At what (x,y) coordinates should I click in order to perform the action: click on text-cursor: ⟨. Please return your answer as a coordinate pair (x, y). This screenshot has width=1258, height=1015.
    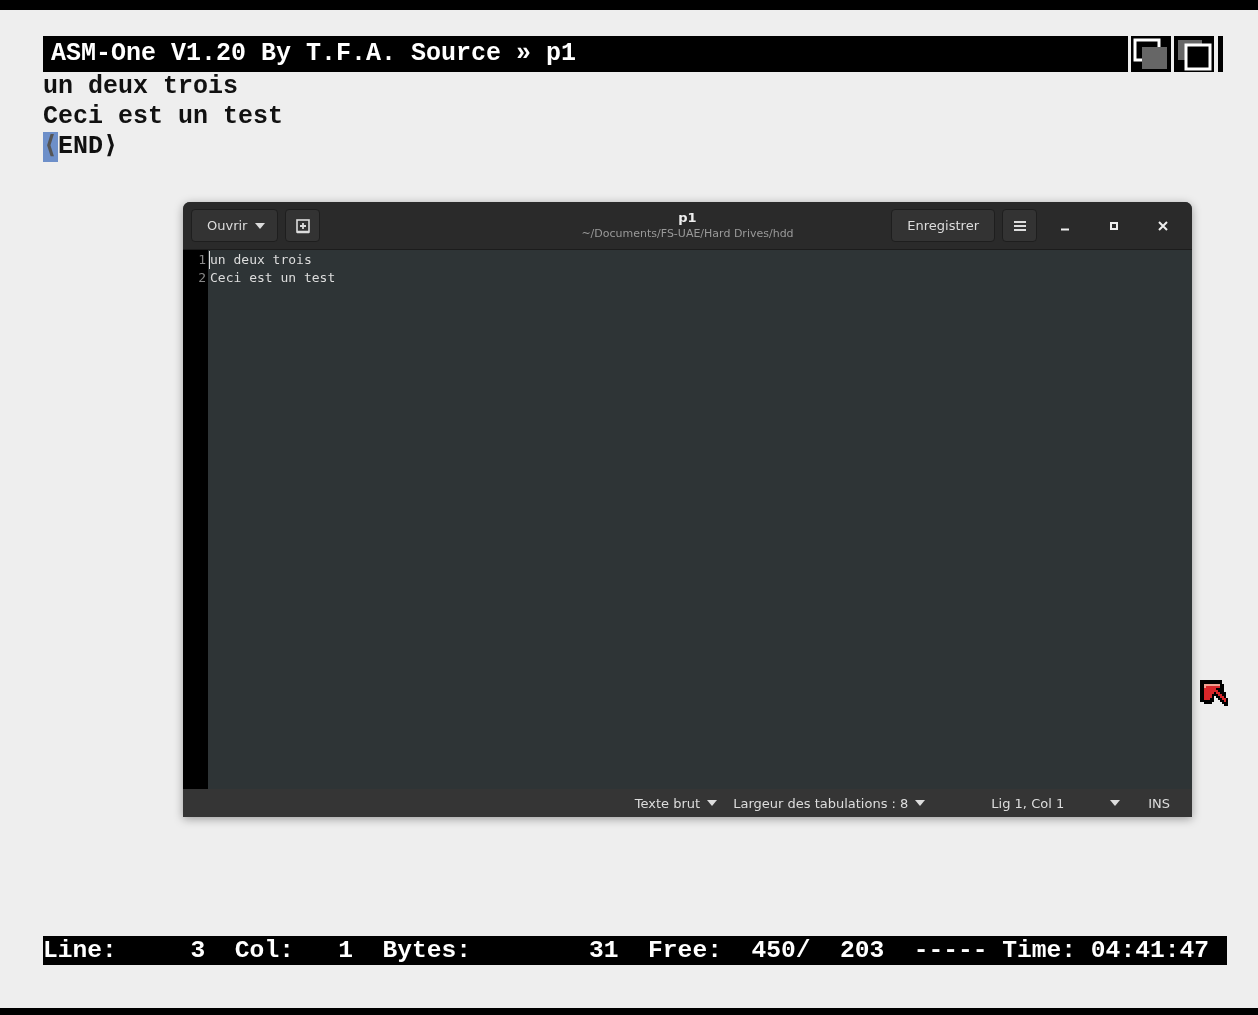
    Looking at the image, I should click on (51, 147).